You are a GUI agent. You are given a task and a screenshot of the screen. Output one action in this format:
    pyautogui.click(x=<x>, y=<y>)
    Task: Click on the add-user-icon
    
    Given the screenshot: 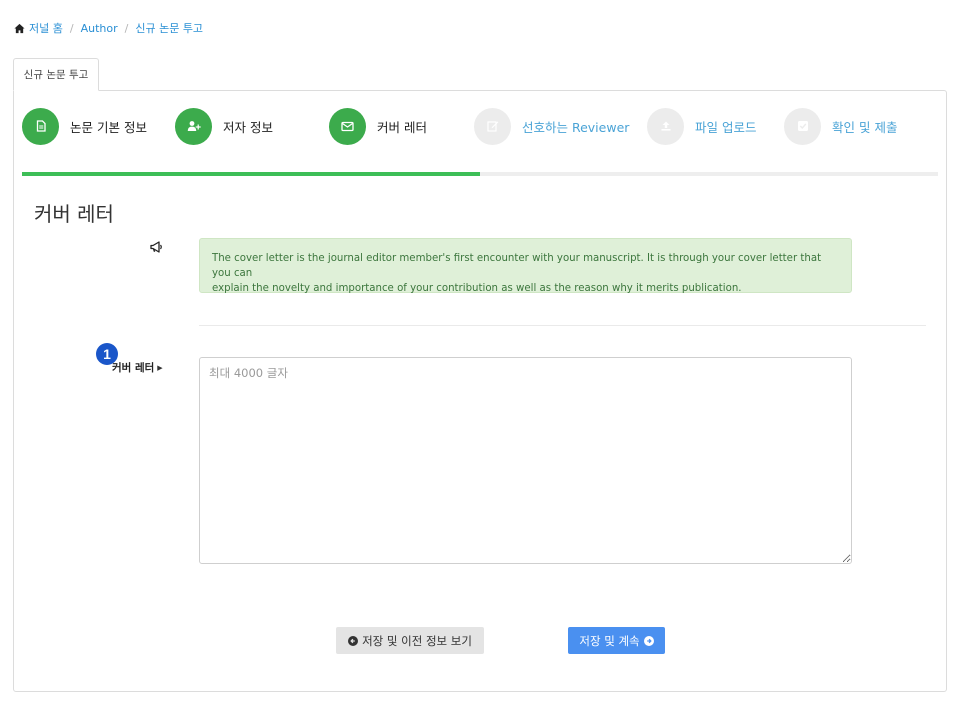 What is the action you would take?
    pyautogui.click(x=194, y=126)
    